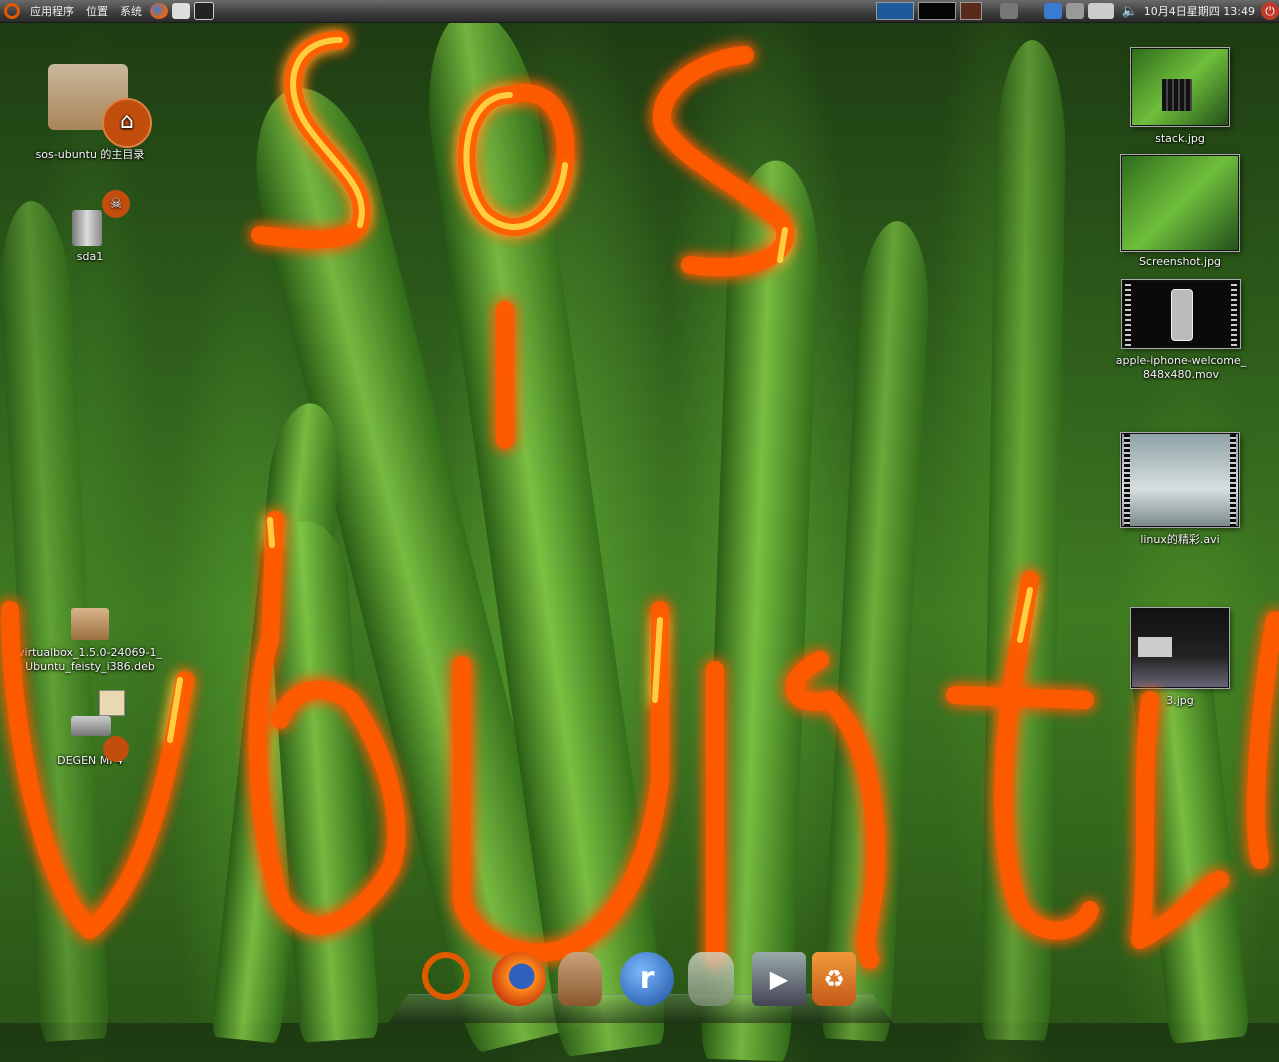 The height and width of the screenshot is (1062, 1279). Describe the element at coordinates (779, 979) in the screenshot. I see `media-player-icon: ▶` at that location.